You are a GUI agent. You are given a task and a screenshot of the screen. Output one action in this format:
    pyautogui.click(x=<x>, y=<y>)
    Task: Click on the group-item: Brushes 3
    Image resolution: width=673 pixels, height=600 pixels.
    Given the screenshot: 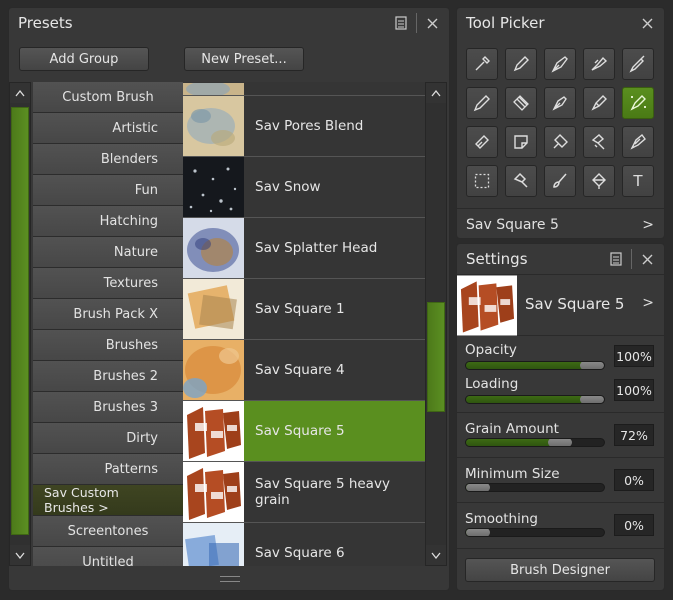 What is the action you would take?
    pyautogui.click(x=108, y=407)
    